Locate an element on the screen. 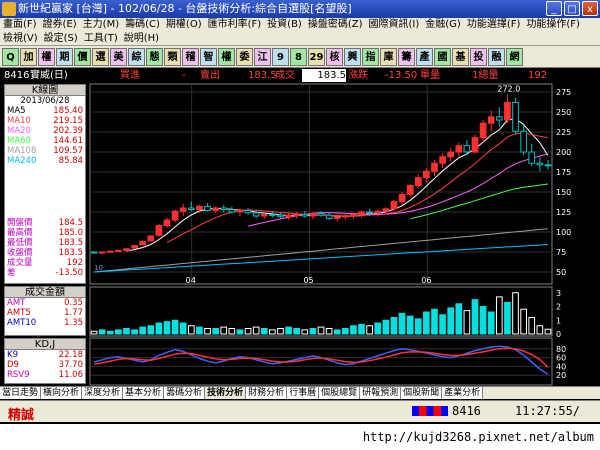 The image size is (600, 450). x-tick-label: 04 is located at coordinates (191, 280).